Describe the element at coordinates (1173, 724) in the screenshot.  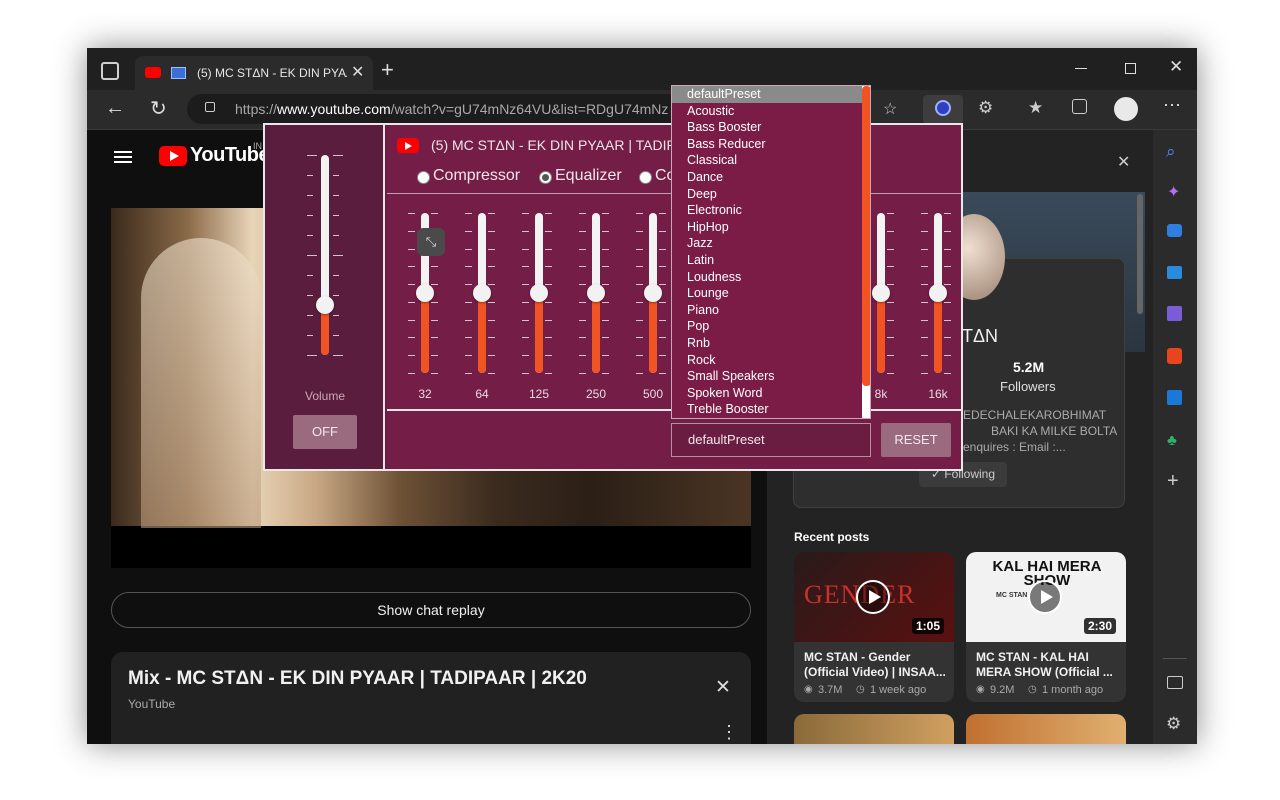
I see `settings-icon: ⚙` at that location.